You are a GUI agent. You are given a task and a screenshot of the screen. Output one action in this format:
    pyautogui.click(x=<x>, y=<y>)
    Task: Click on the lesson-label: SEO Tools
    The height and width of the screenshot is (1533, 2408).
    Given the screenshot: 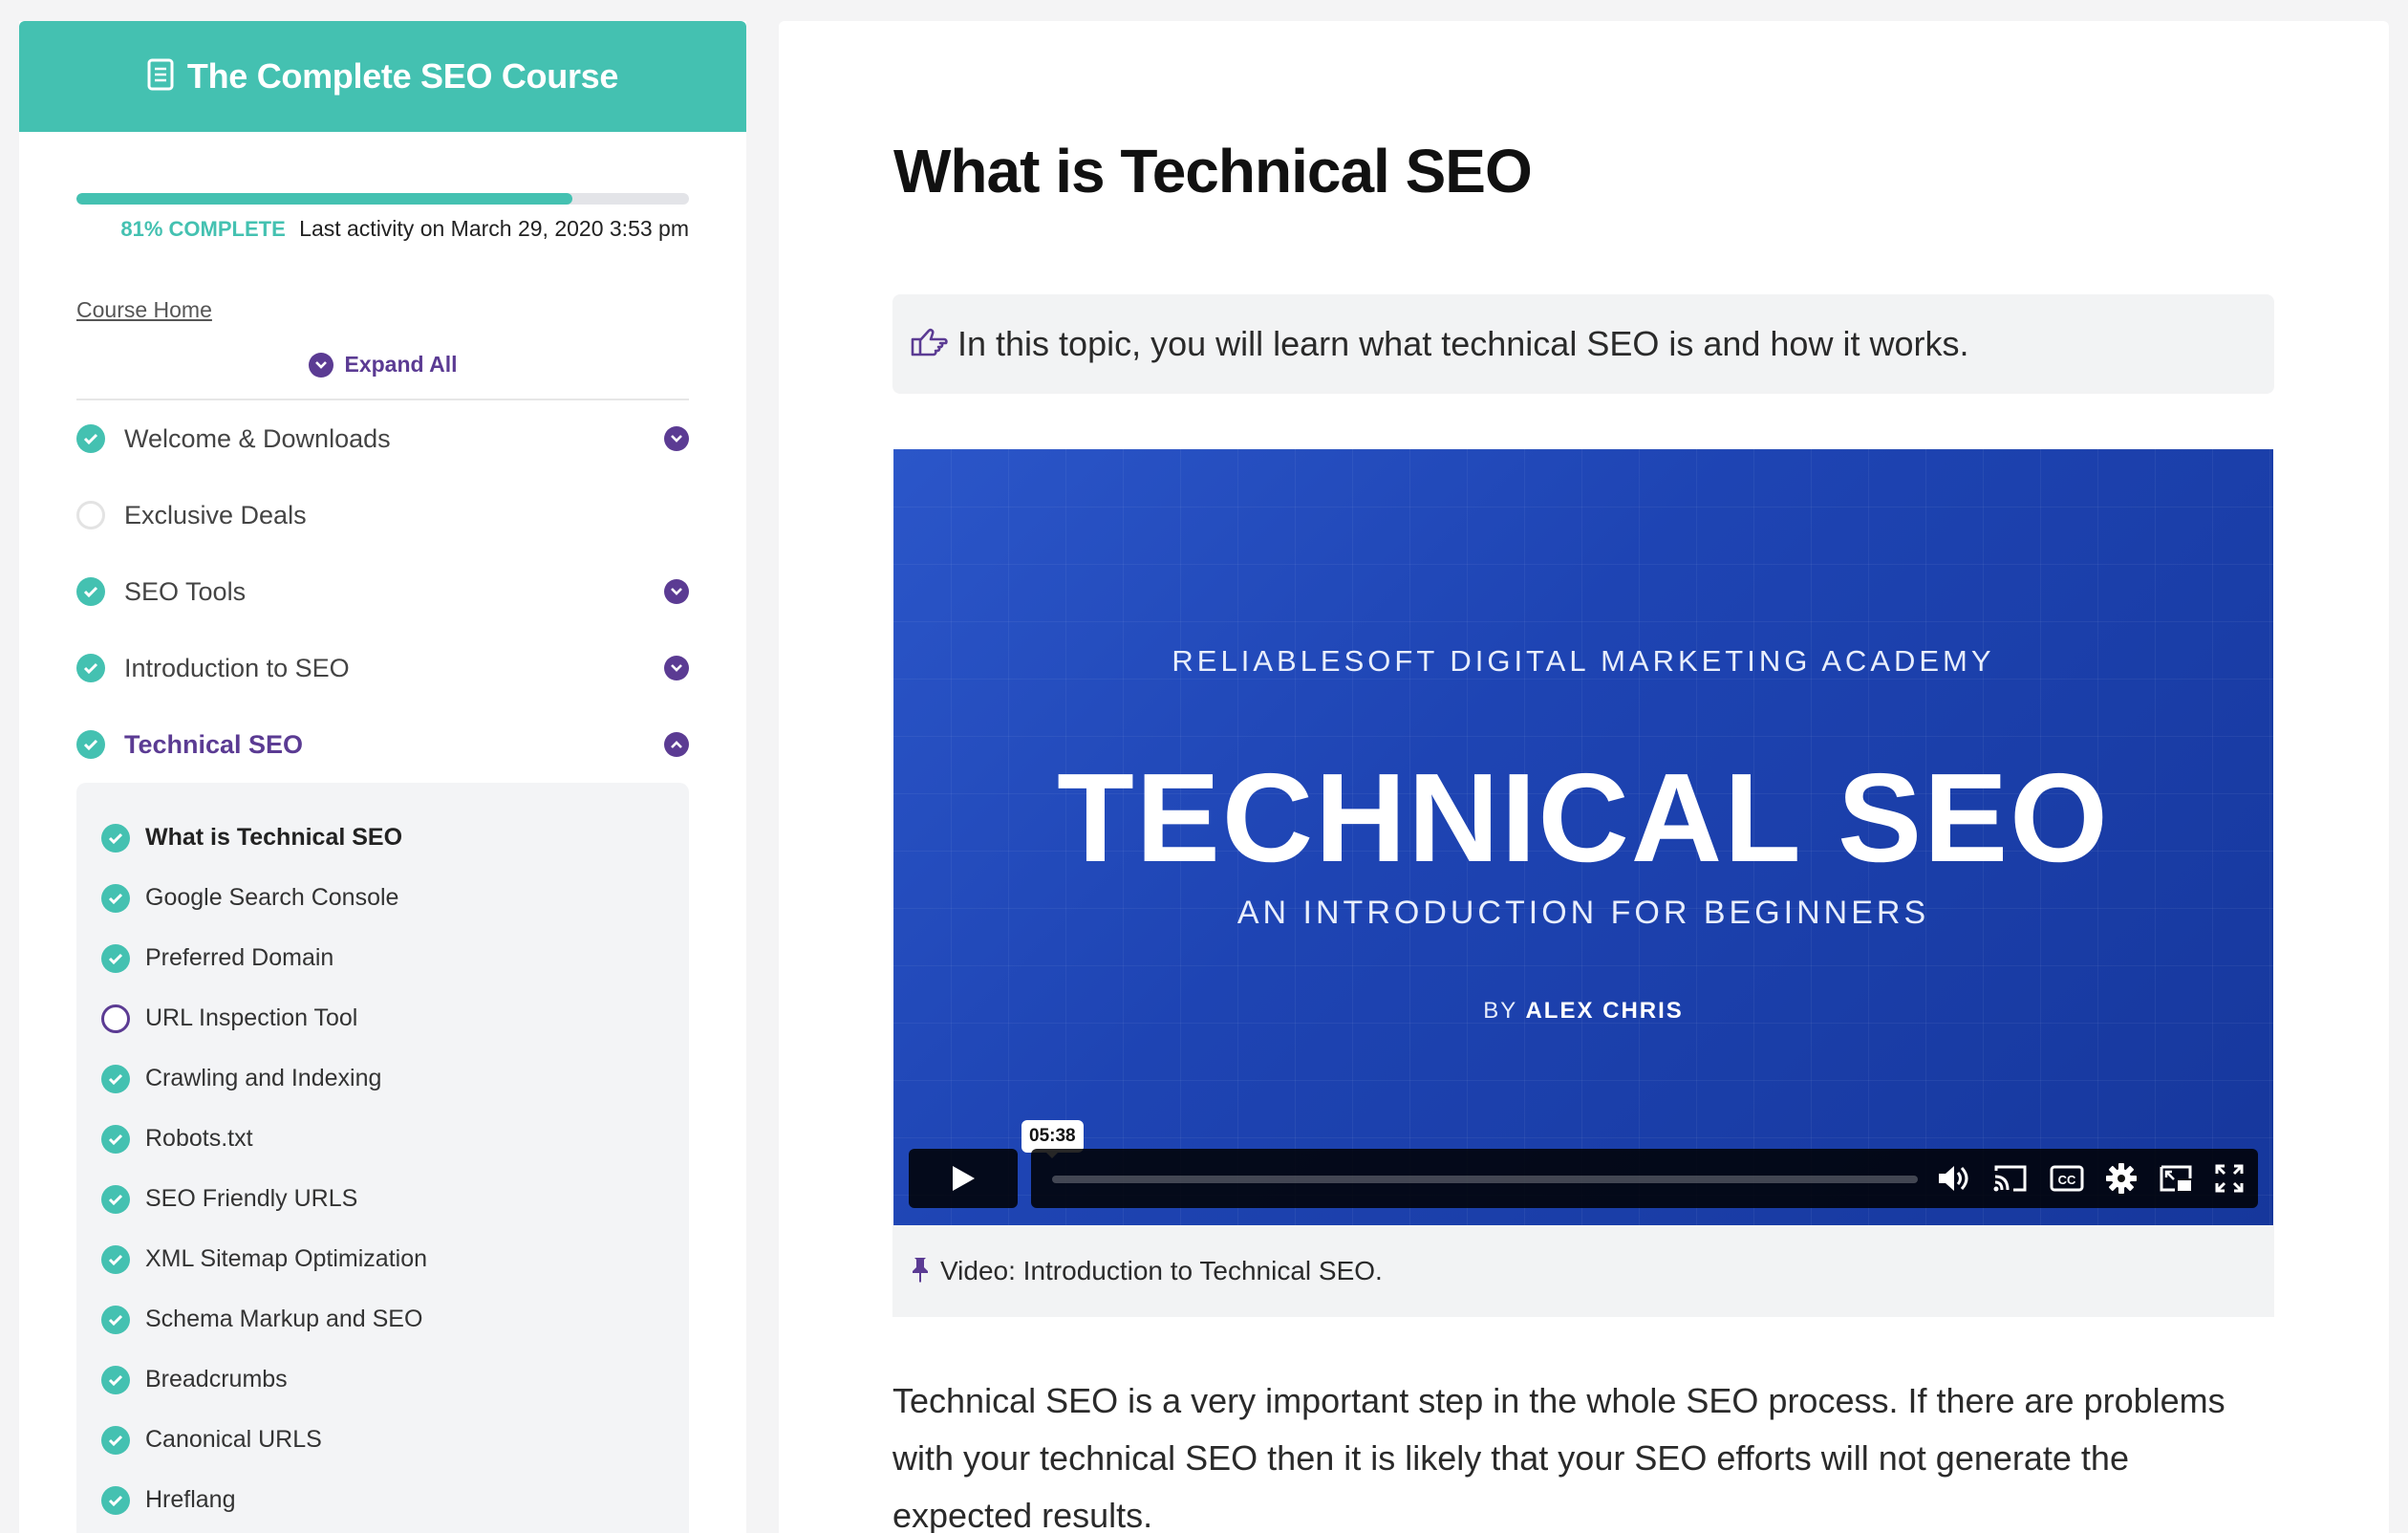 What is the action you would take?
    pyautogui.click(x=186, y=591)
    